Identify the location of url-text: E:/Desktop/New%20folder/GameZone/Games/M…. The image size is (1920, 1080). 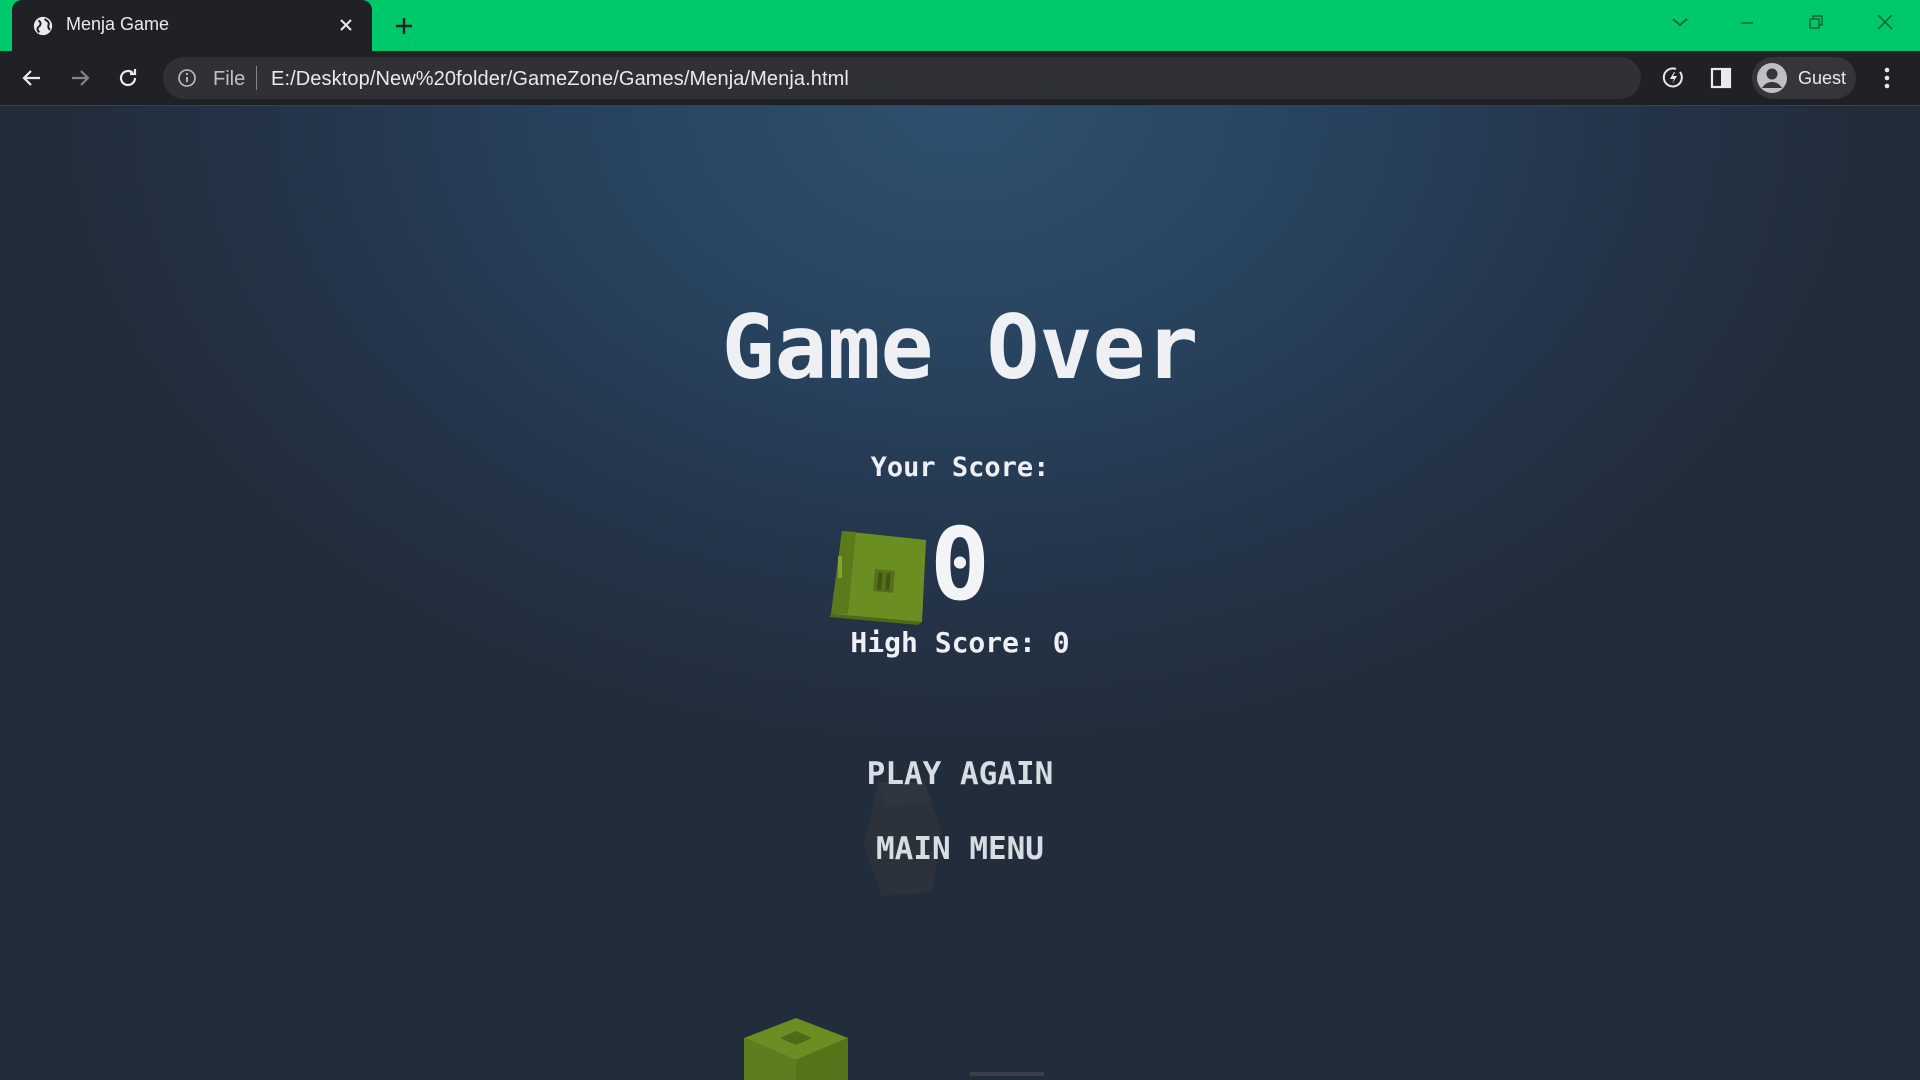
(560, 79).